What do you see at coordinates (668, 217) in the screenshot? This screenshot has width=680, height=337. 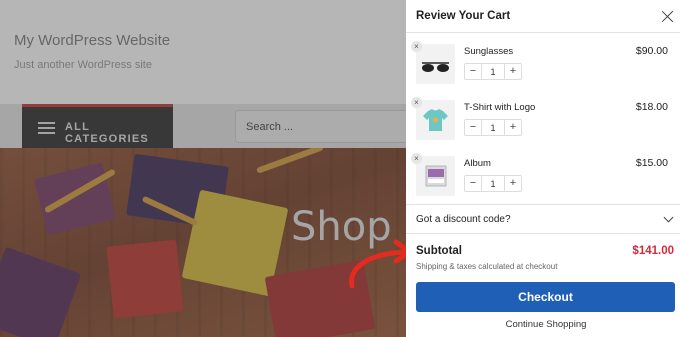 I see `chevron-down-icon` at bounding box center [668, 217].